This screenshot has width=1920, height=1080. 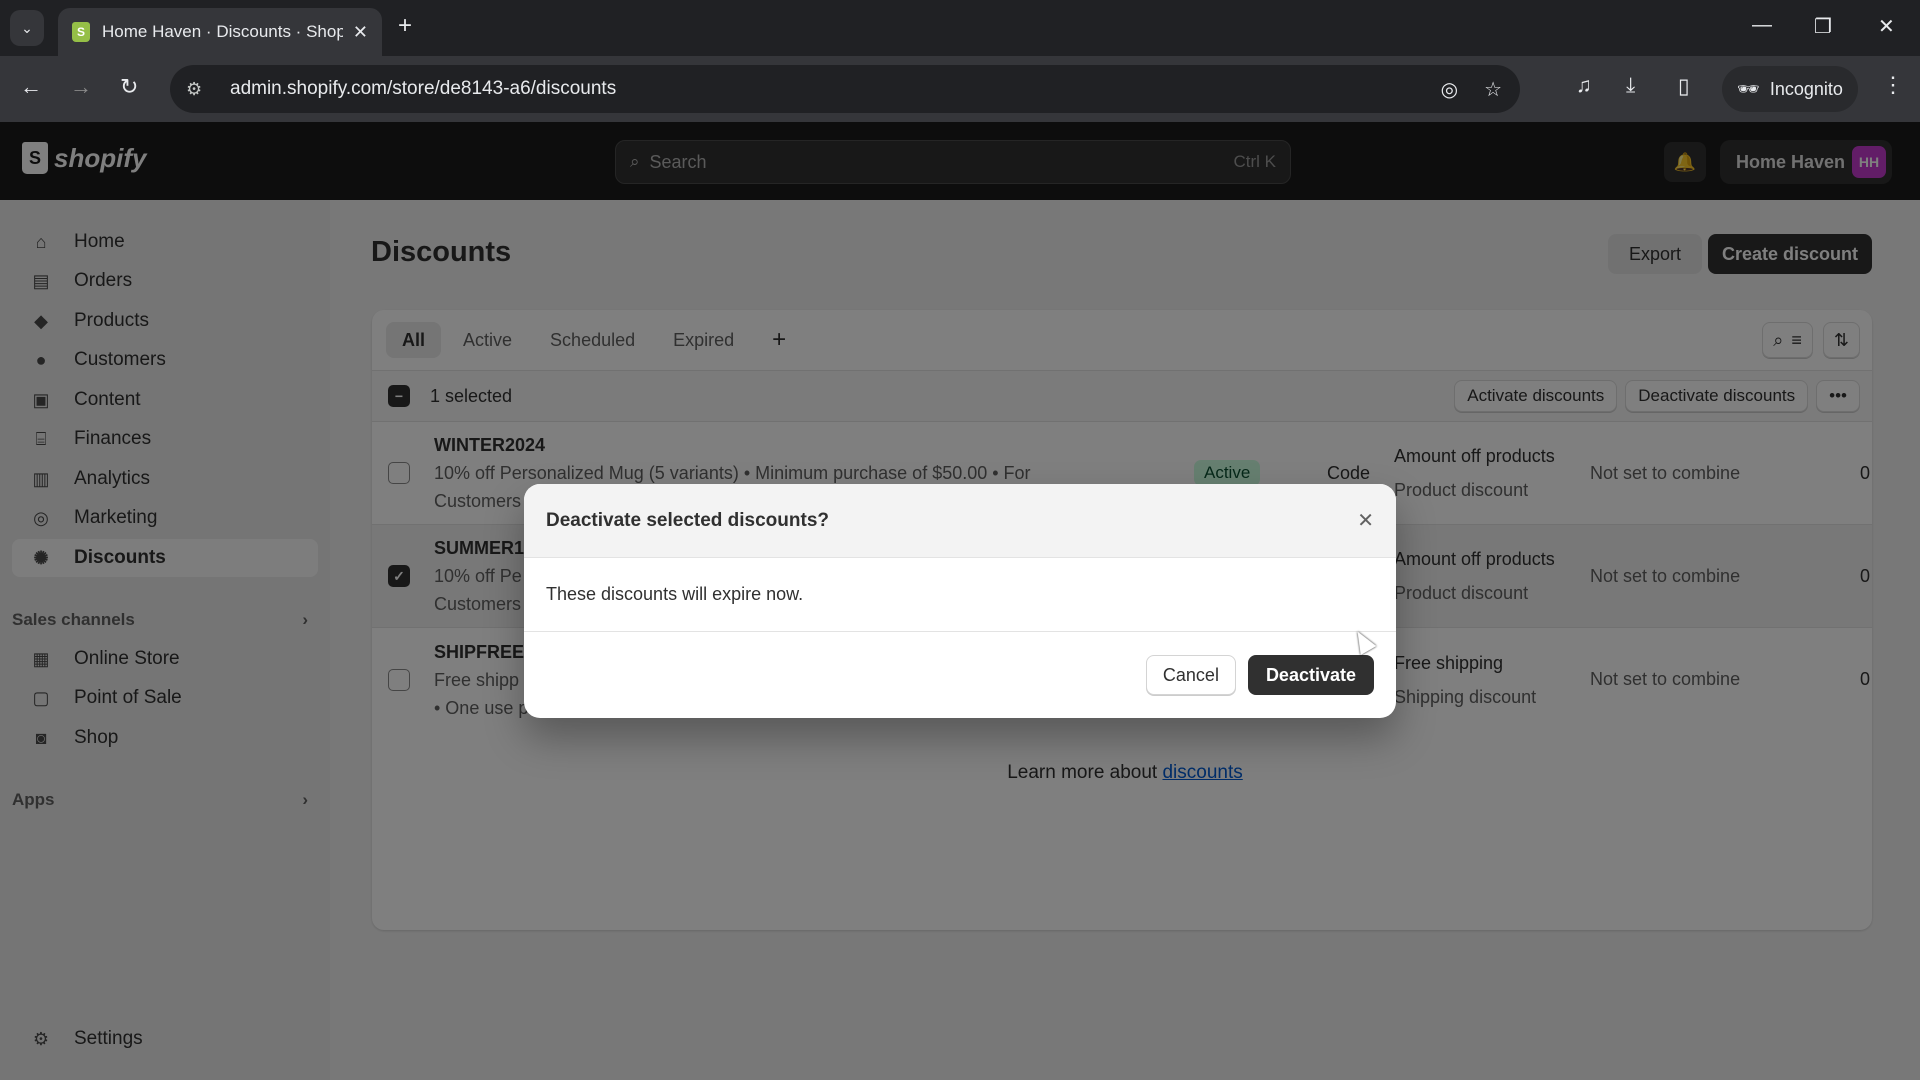 I want to click on dialog-title: Deactivate selected discounts?, so click(x=687, y=520).